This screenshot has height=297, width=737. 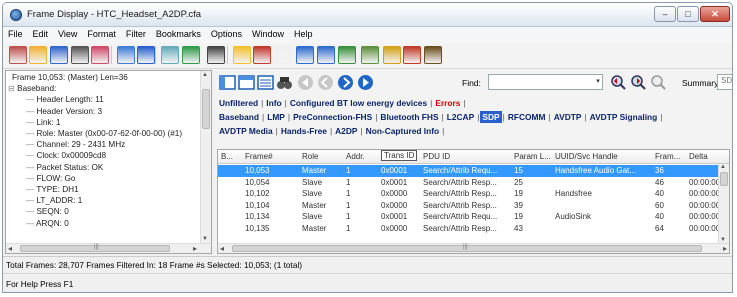 I want to click on tab-rfcomm: RFCOMM, so click(x=527, y=117).